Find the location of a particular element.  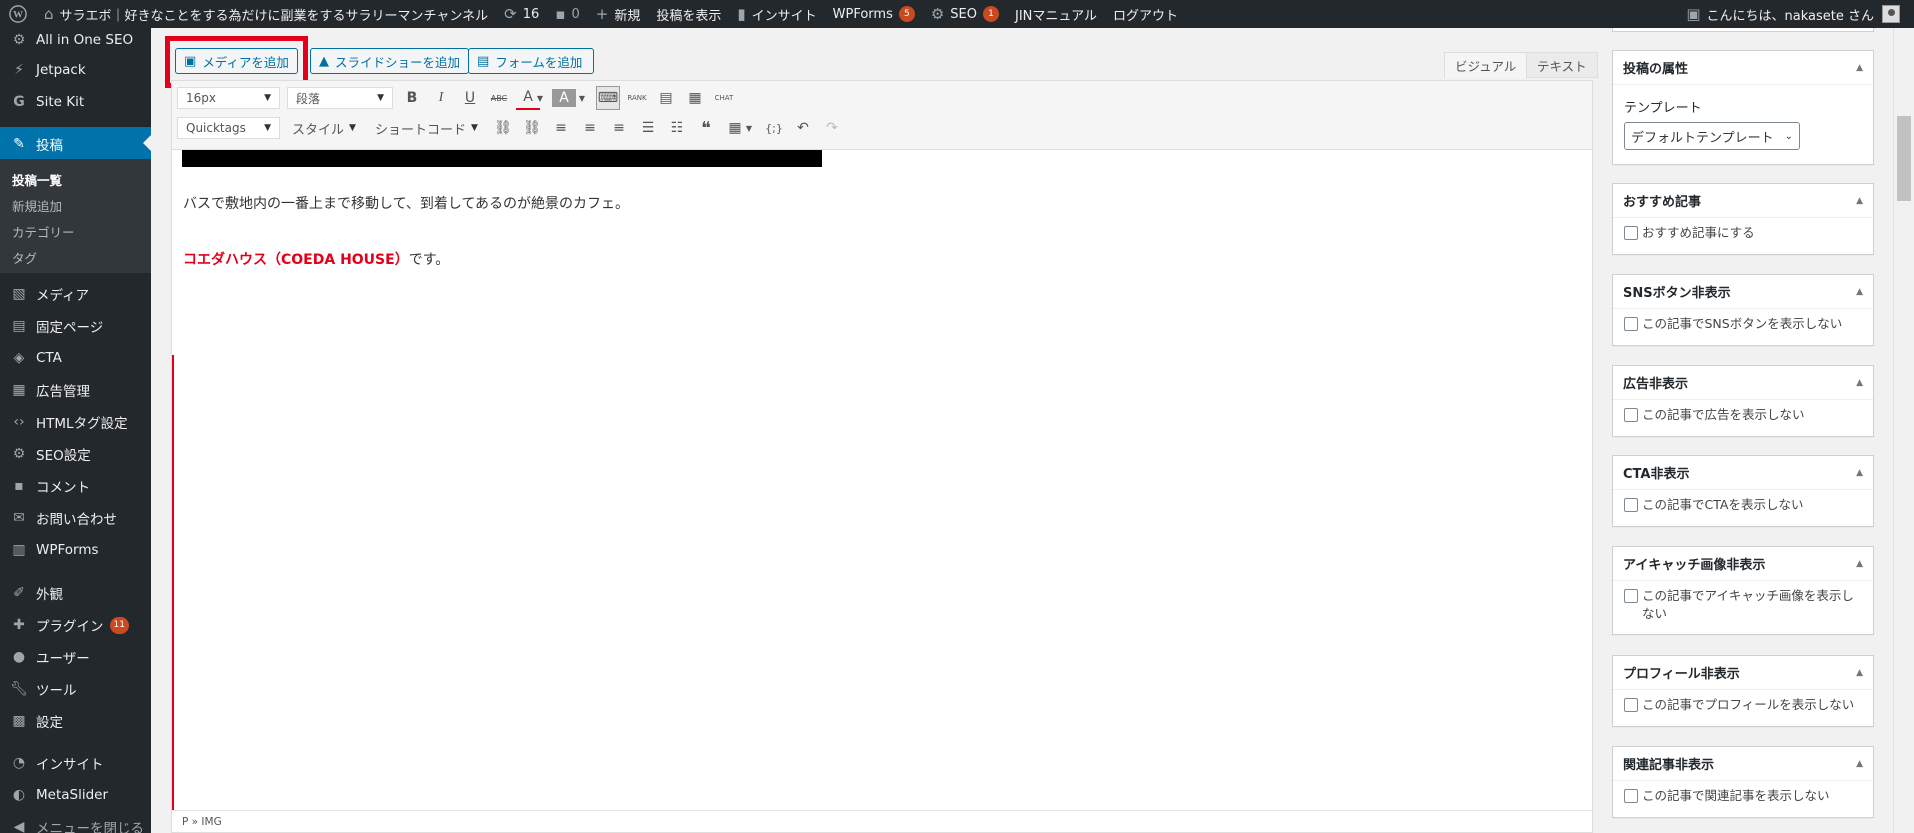

box-icon: ▦ is located at coordinates (695, 98).